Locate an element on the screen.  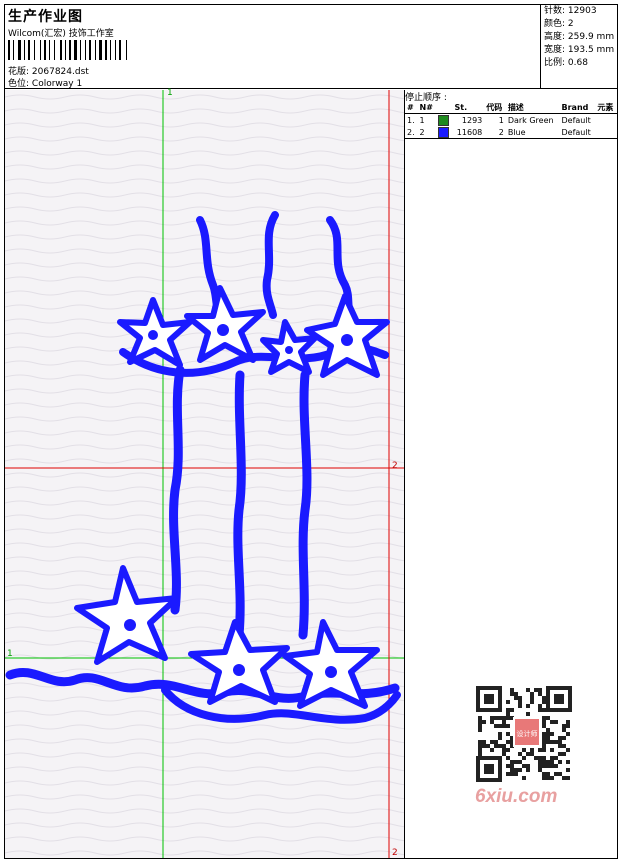
watermark-text: 6xiu.com is located at coordinates (516, 796).